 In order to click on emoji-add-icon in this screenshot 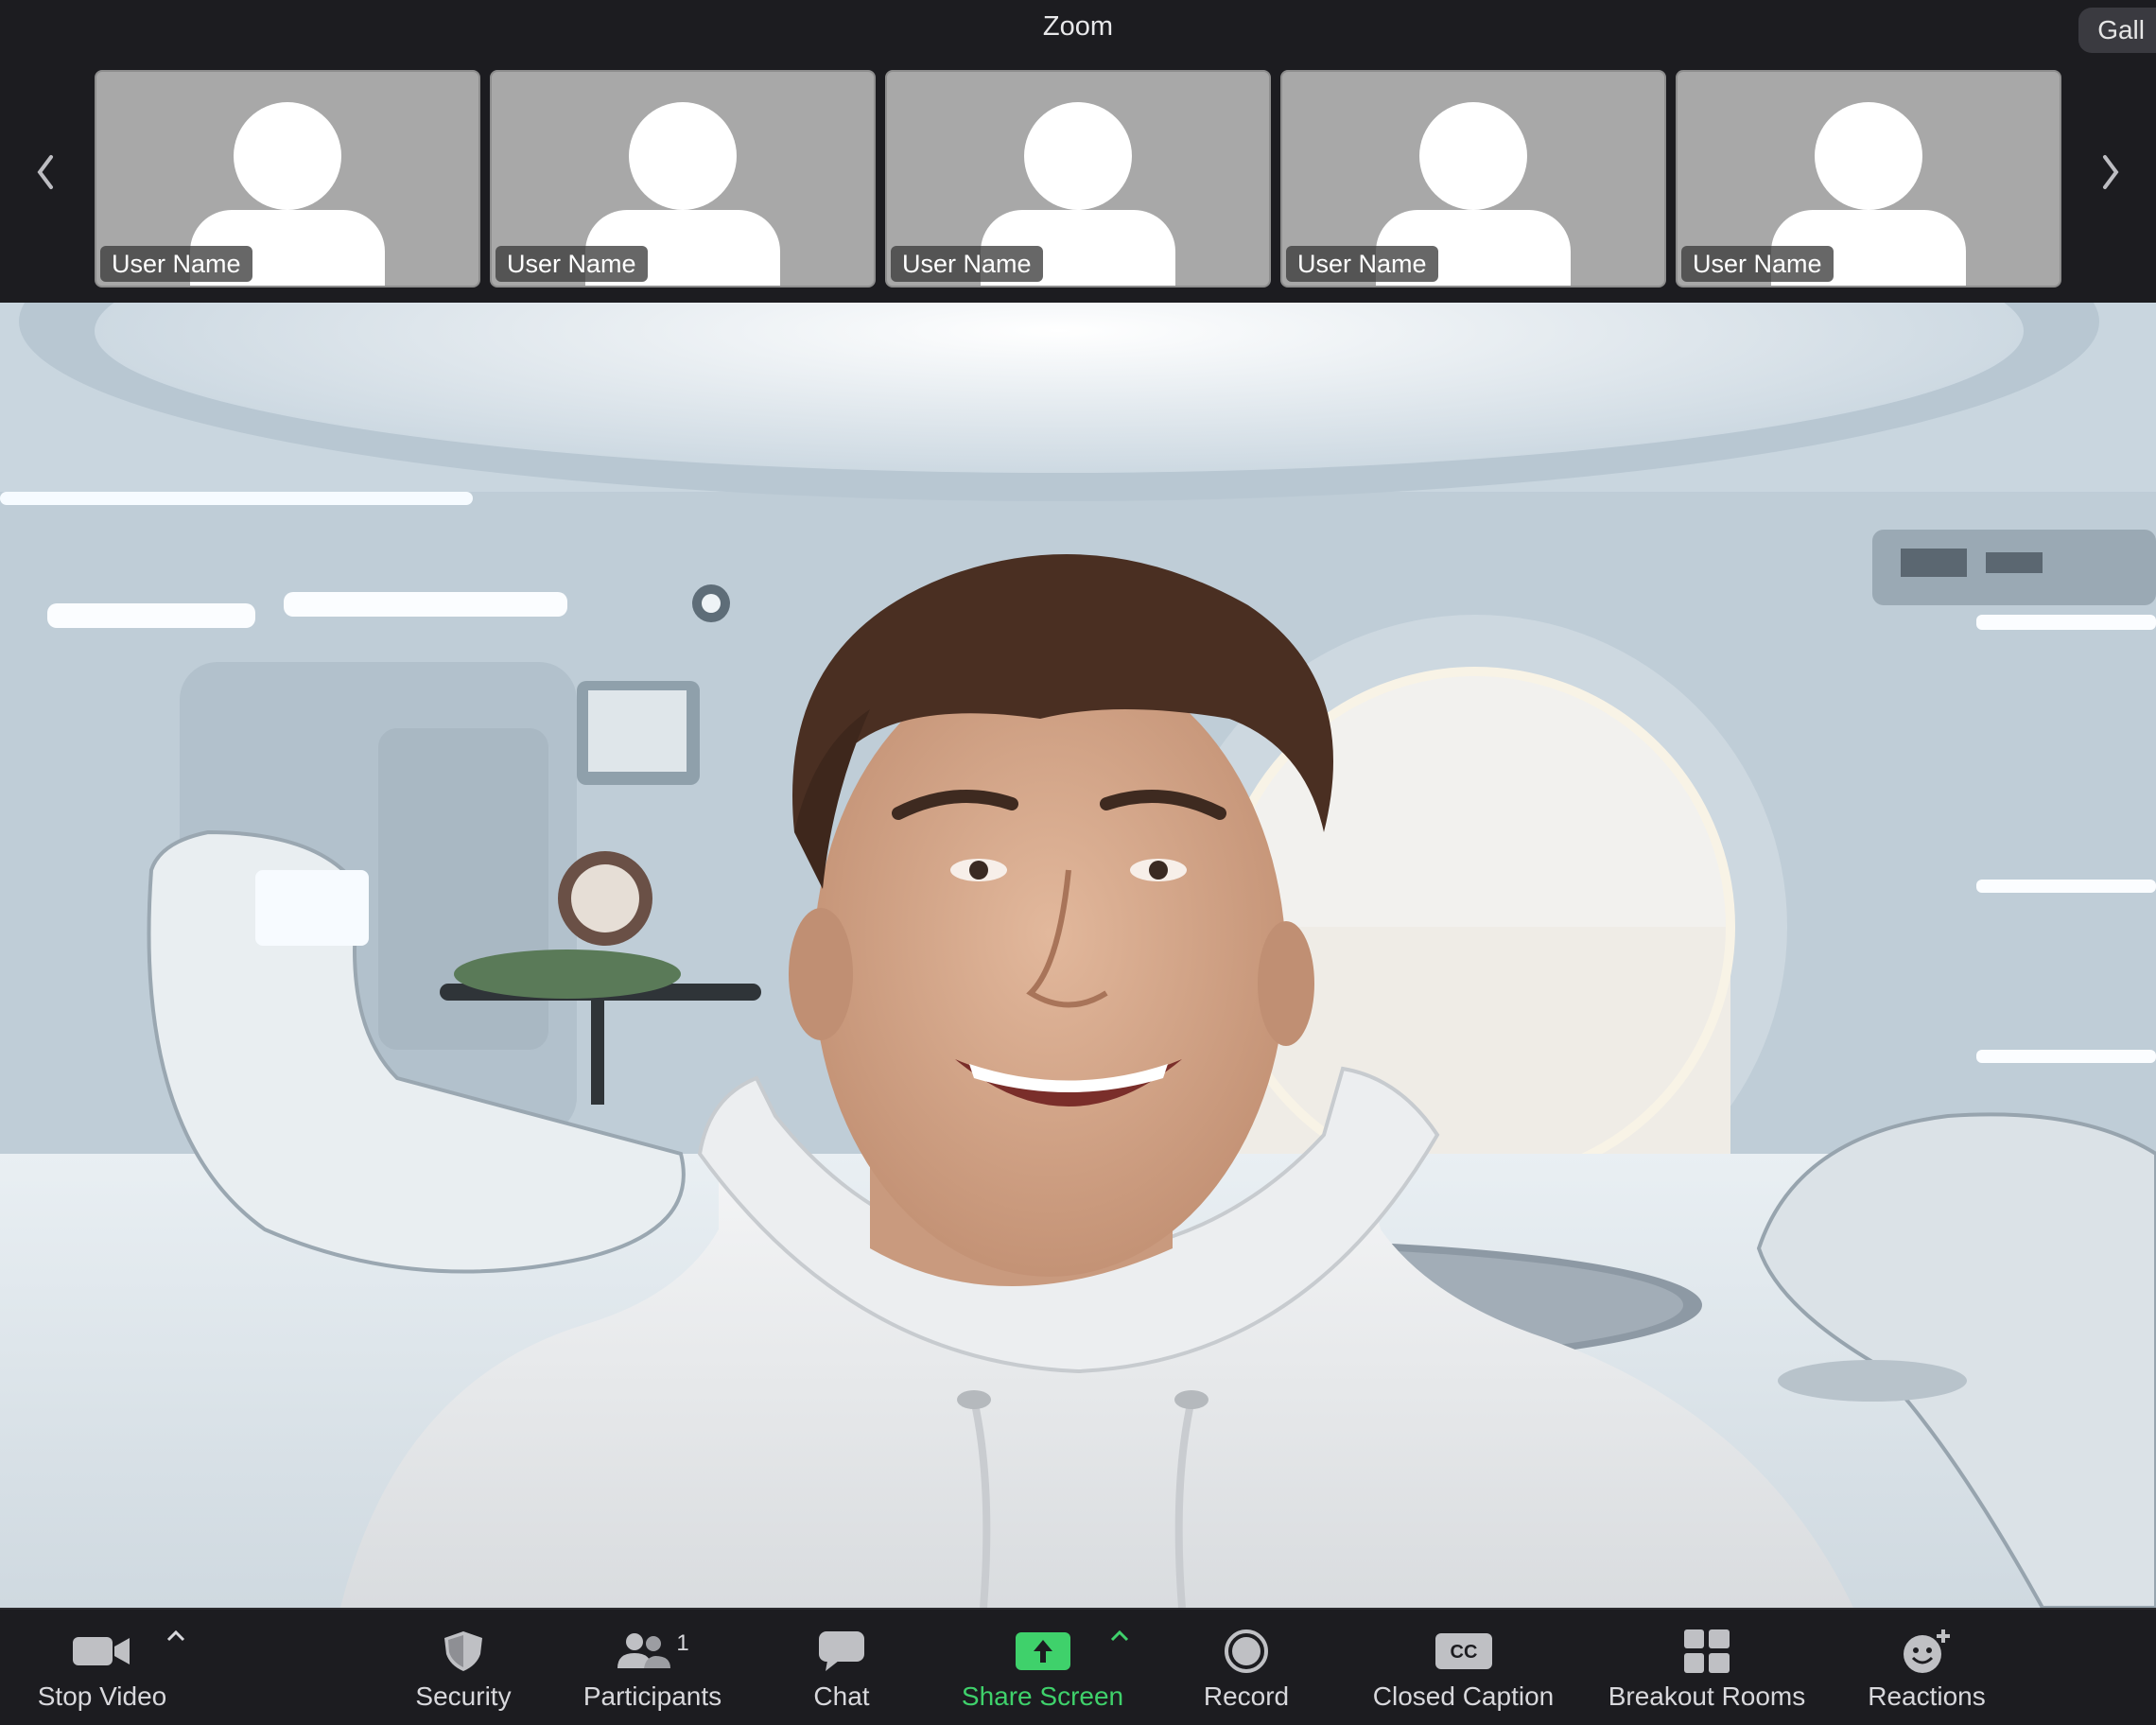, I will do `click(1927, 1651)`.